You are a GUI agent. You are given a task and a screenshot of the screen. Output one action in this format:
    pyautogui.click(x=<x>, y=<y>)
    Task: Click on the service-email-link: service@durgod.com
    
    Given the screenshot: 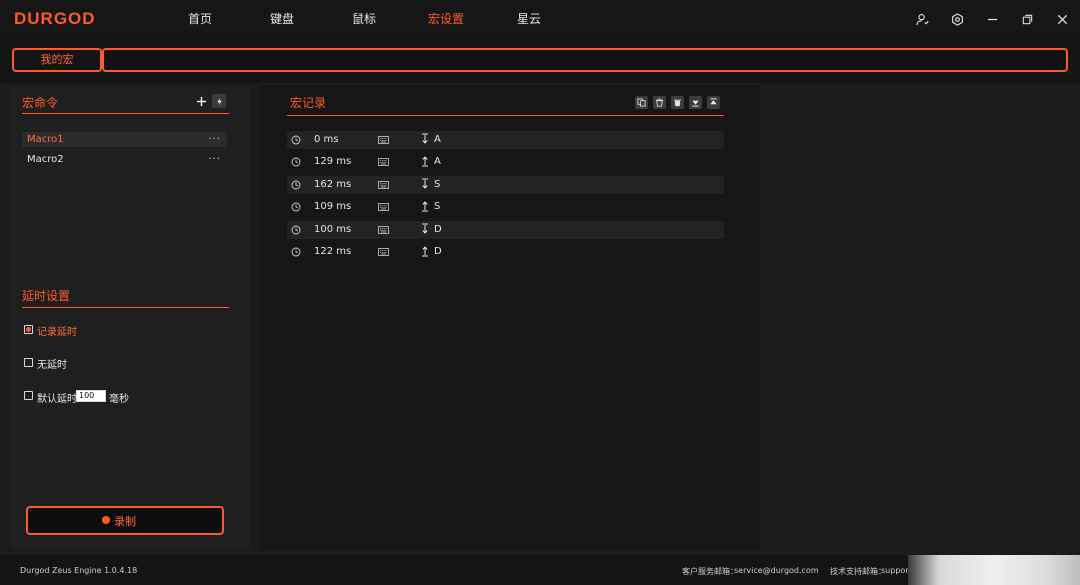 What is the action you would take?
    pyautogui.click(x=776, y=570)
    